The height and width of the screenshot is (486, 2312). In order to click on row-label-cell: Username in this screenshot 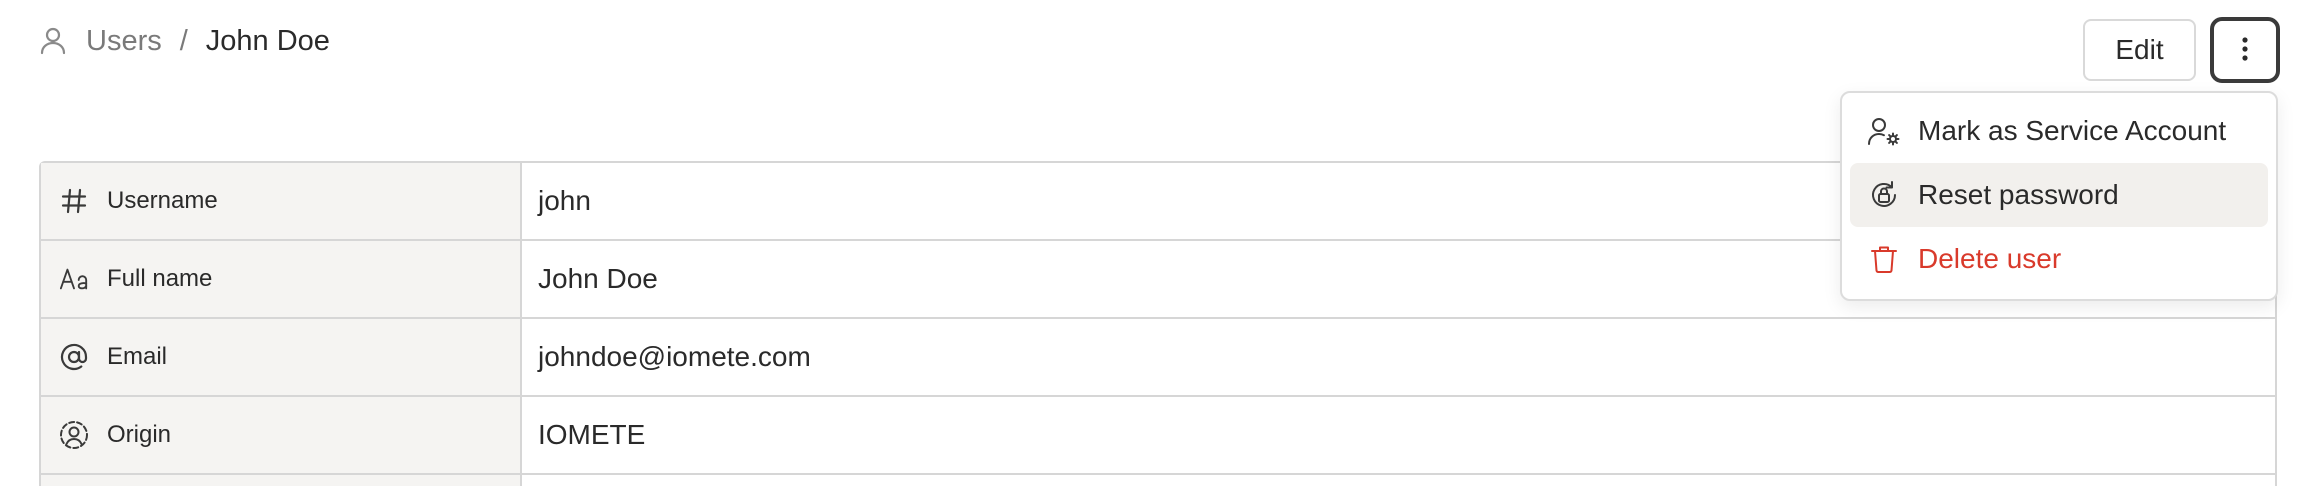, I will do `click(281, 201)`.